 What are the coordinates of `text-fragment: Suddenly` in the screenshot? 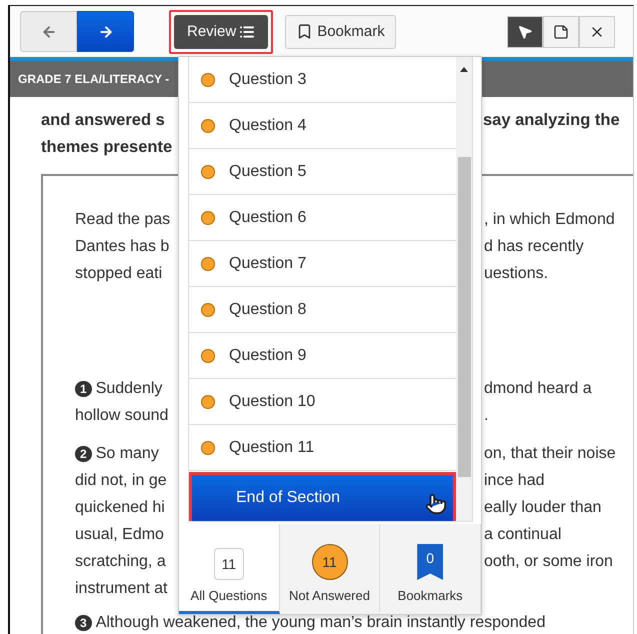 It's located at (129, 388).